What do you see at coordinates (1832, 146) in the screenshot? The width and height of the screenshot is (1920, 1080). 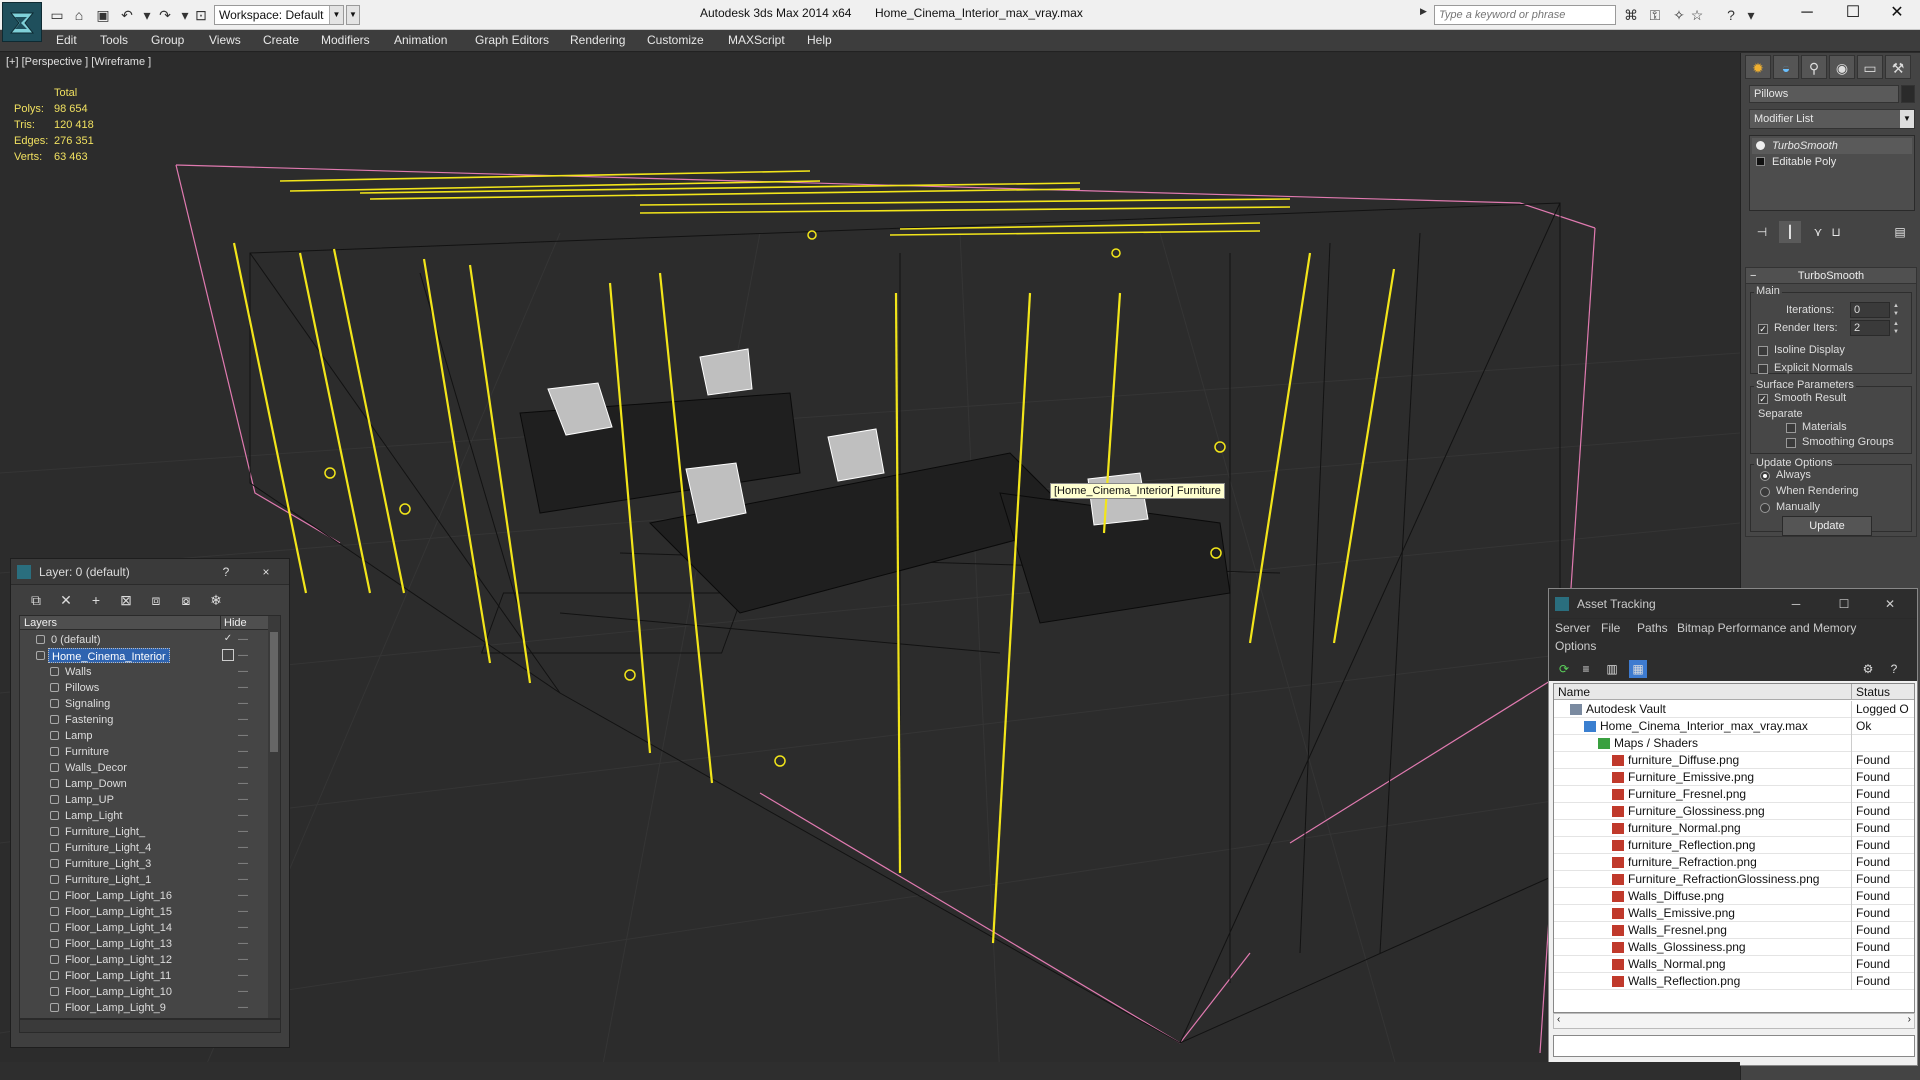 I see `stack-item-turbosmooth: TurboSmooth` at bounding box center [1832, 146].